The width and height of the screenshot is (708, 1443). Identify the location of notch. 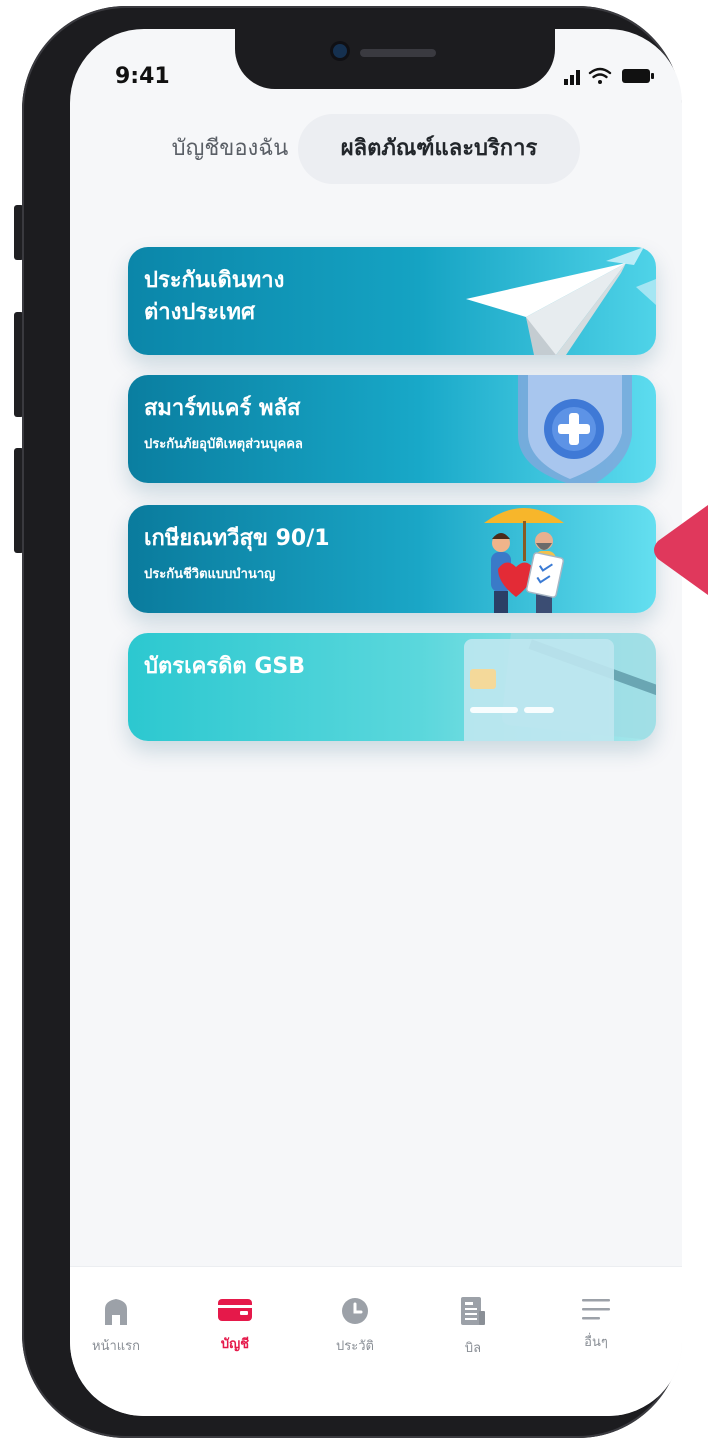
(395, 59).